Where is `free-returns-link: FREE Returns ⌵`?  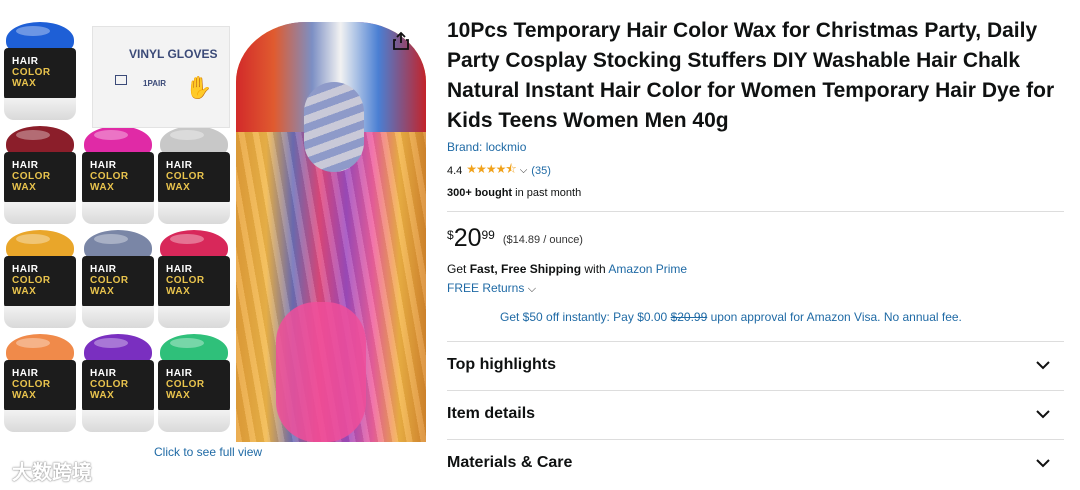
free-returns-link: FREE Returns ⌵ is located at coordinates (755, 288).